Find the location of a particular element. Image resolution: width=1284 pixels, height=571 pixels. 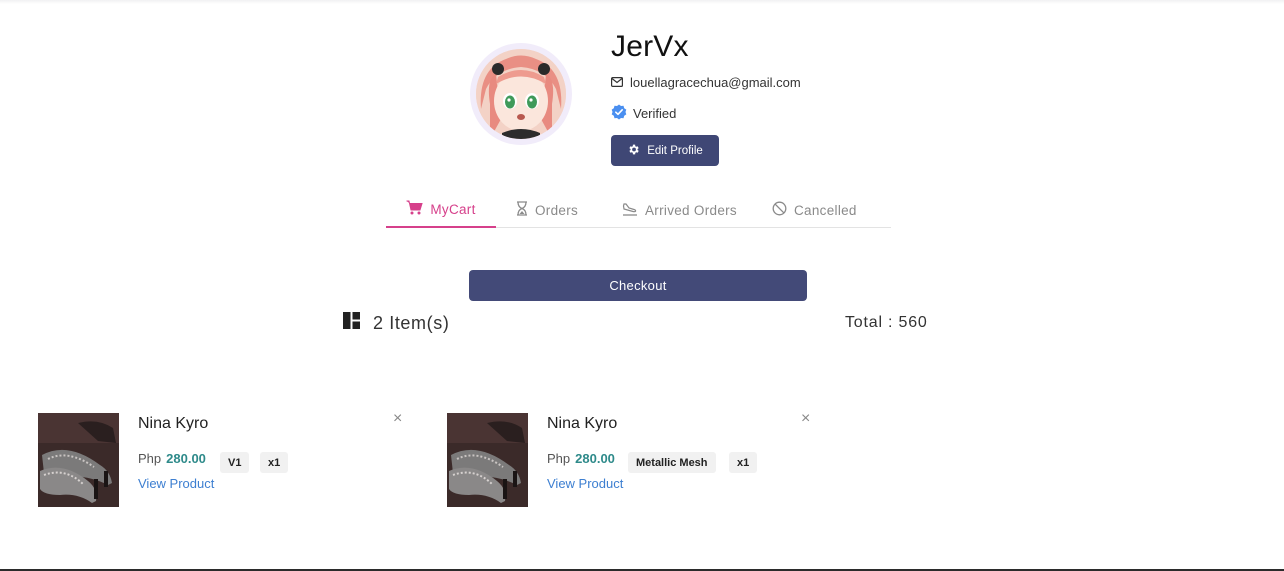

ban-icon is located at coordinates (779, 210).